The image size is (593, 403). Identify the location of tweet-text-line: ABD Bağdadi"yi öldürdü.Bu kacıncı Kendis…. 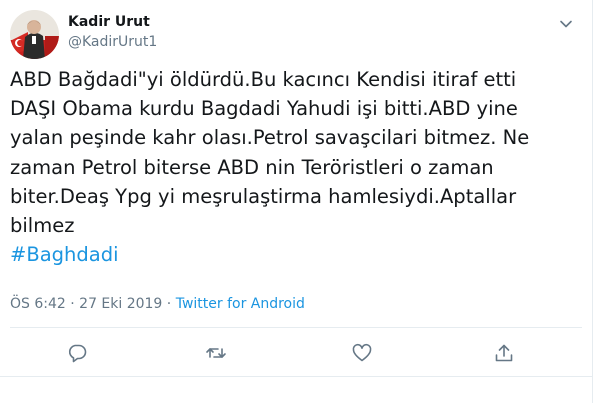
(263, 79).